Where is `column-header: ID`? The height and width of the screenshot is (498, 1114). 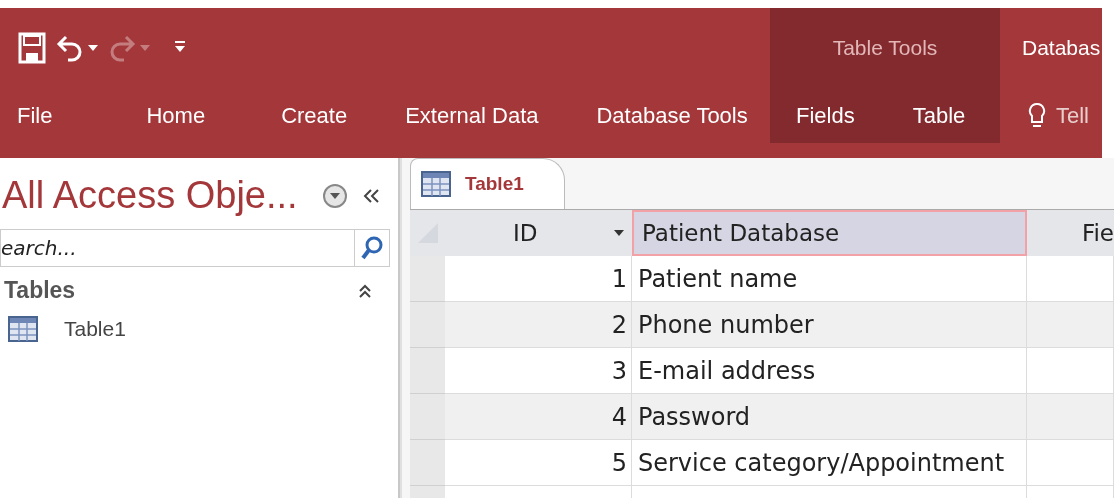
column-header: ID is located at coordinates (538, 233).